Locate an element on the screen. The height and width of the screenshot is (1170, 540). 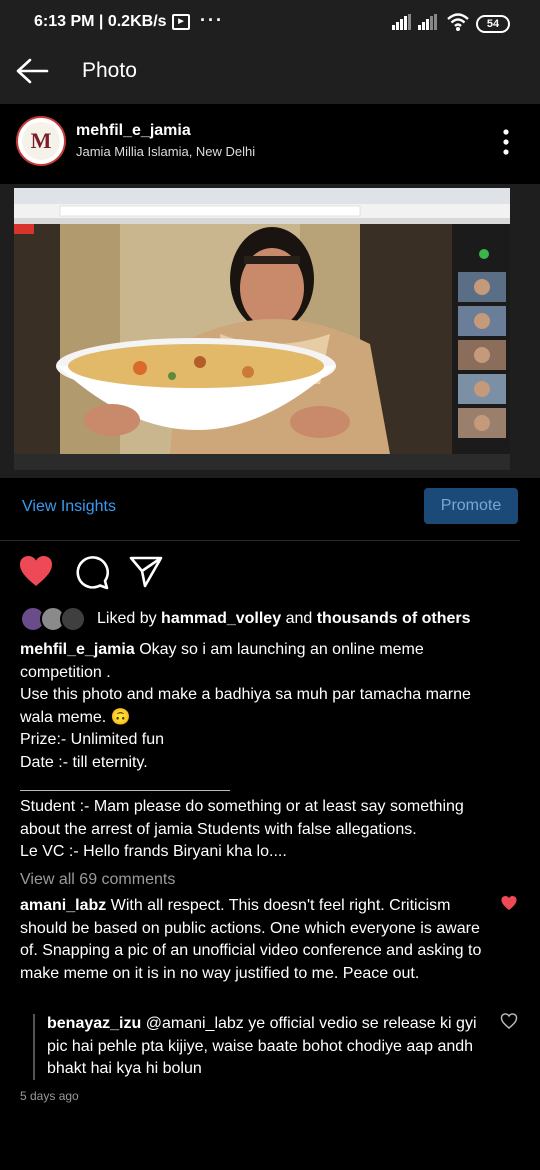
page-title: Photo is located at coordinates (109, 70).